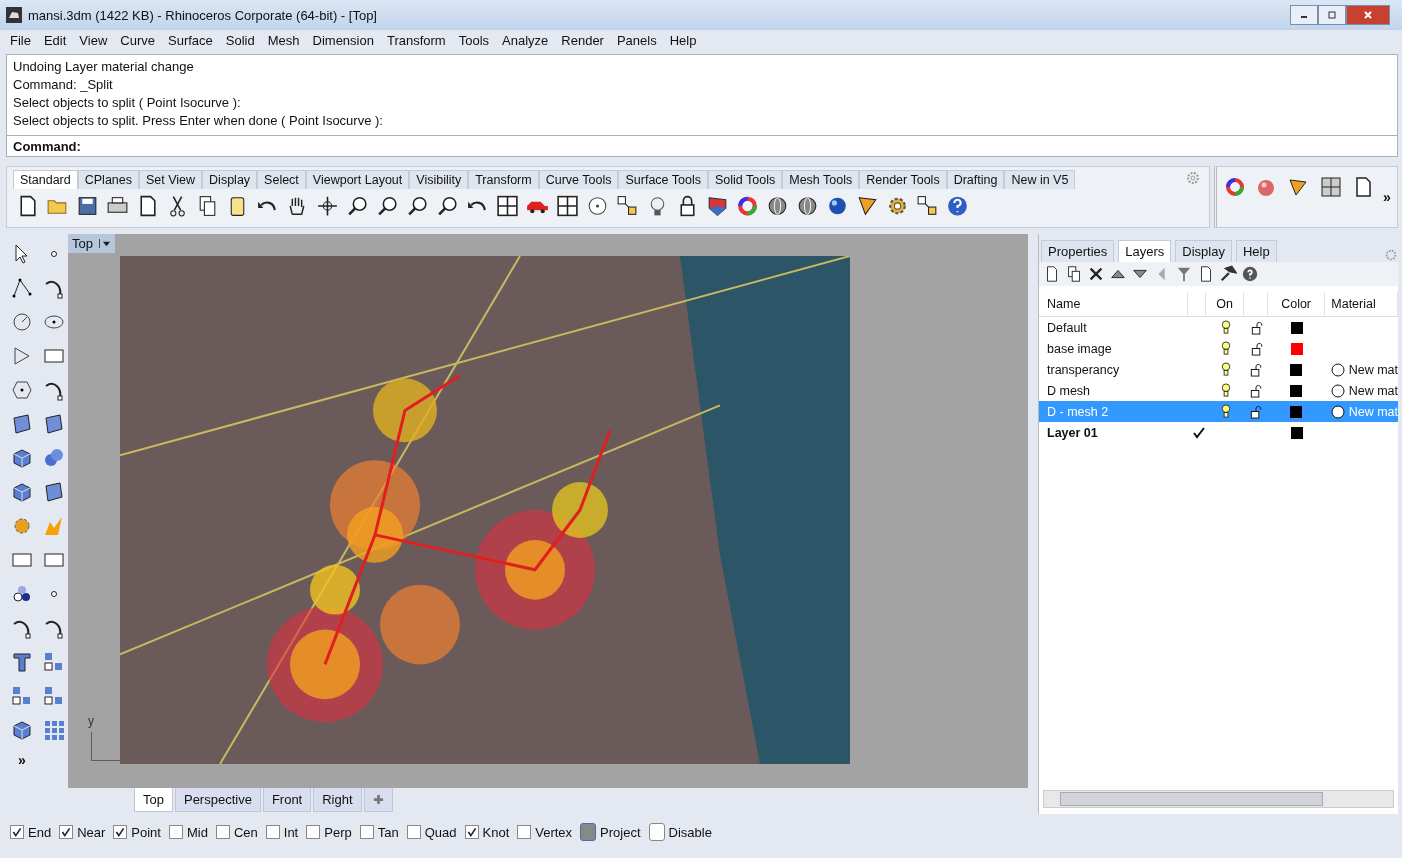  Describe the element at coordinates (1331, 187) in the screenshot. I see `grid-icon` at that location.